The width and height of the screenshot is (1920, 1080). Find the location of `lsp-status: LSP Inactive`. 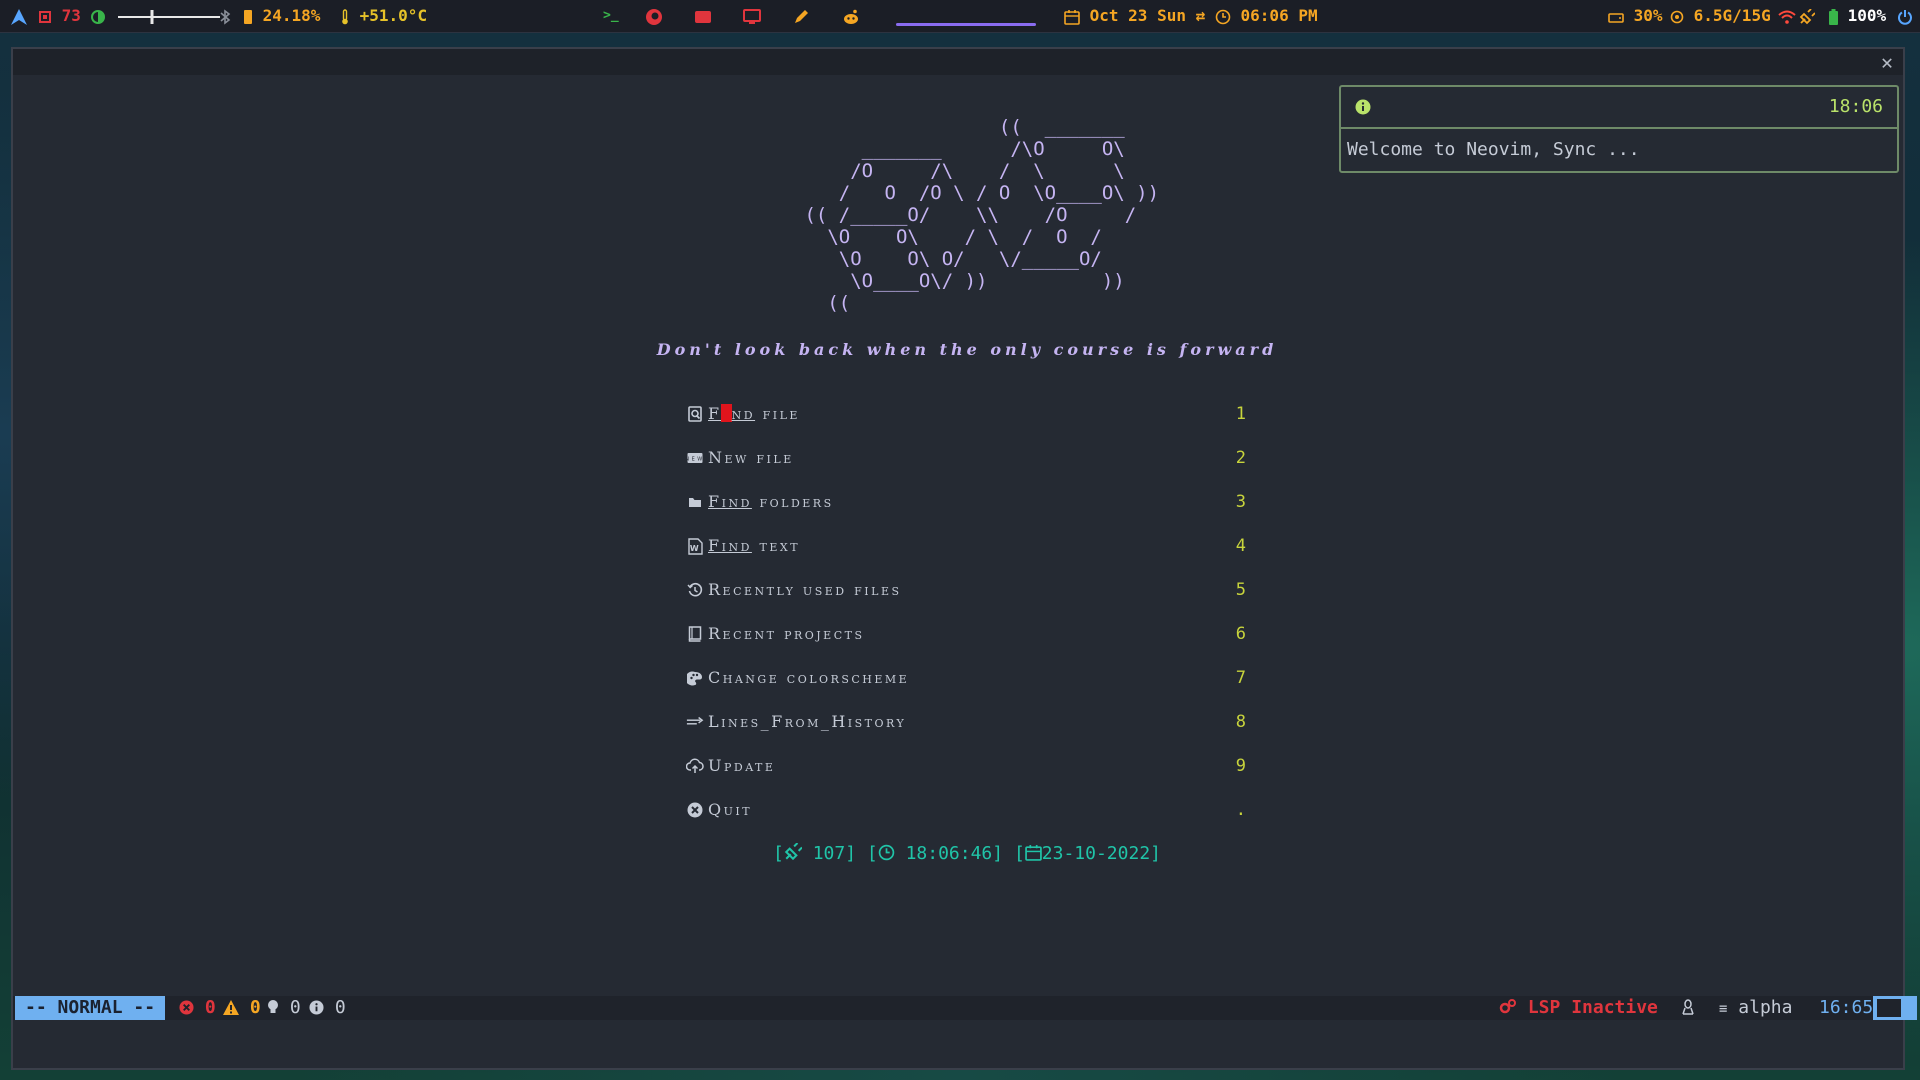

lsp-status: LSP Inactive is located at coordinates (1578, 1008).